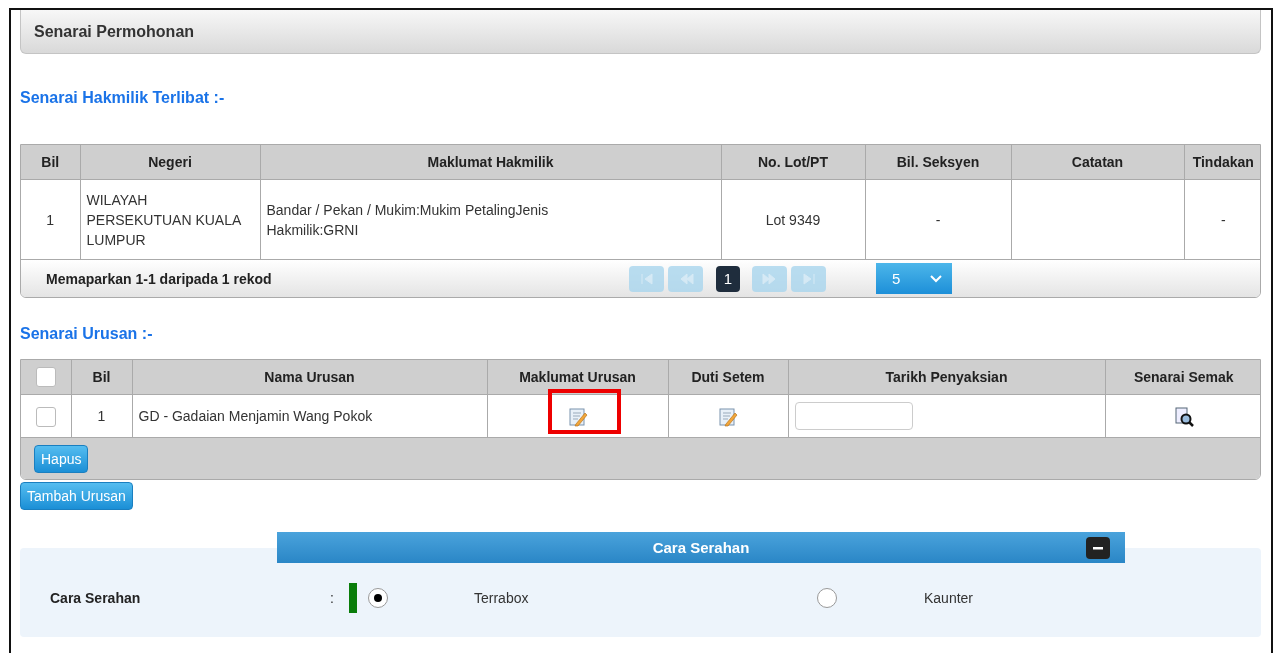  What do you see at coordinates (502, 598) in the screenshot?
I see `option-label: Terrabox` at bounding box center [502, 598].